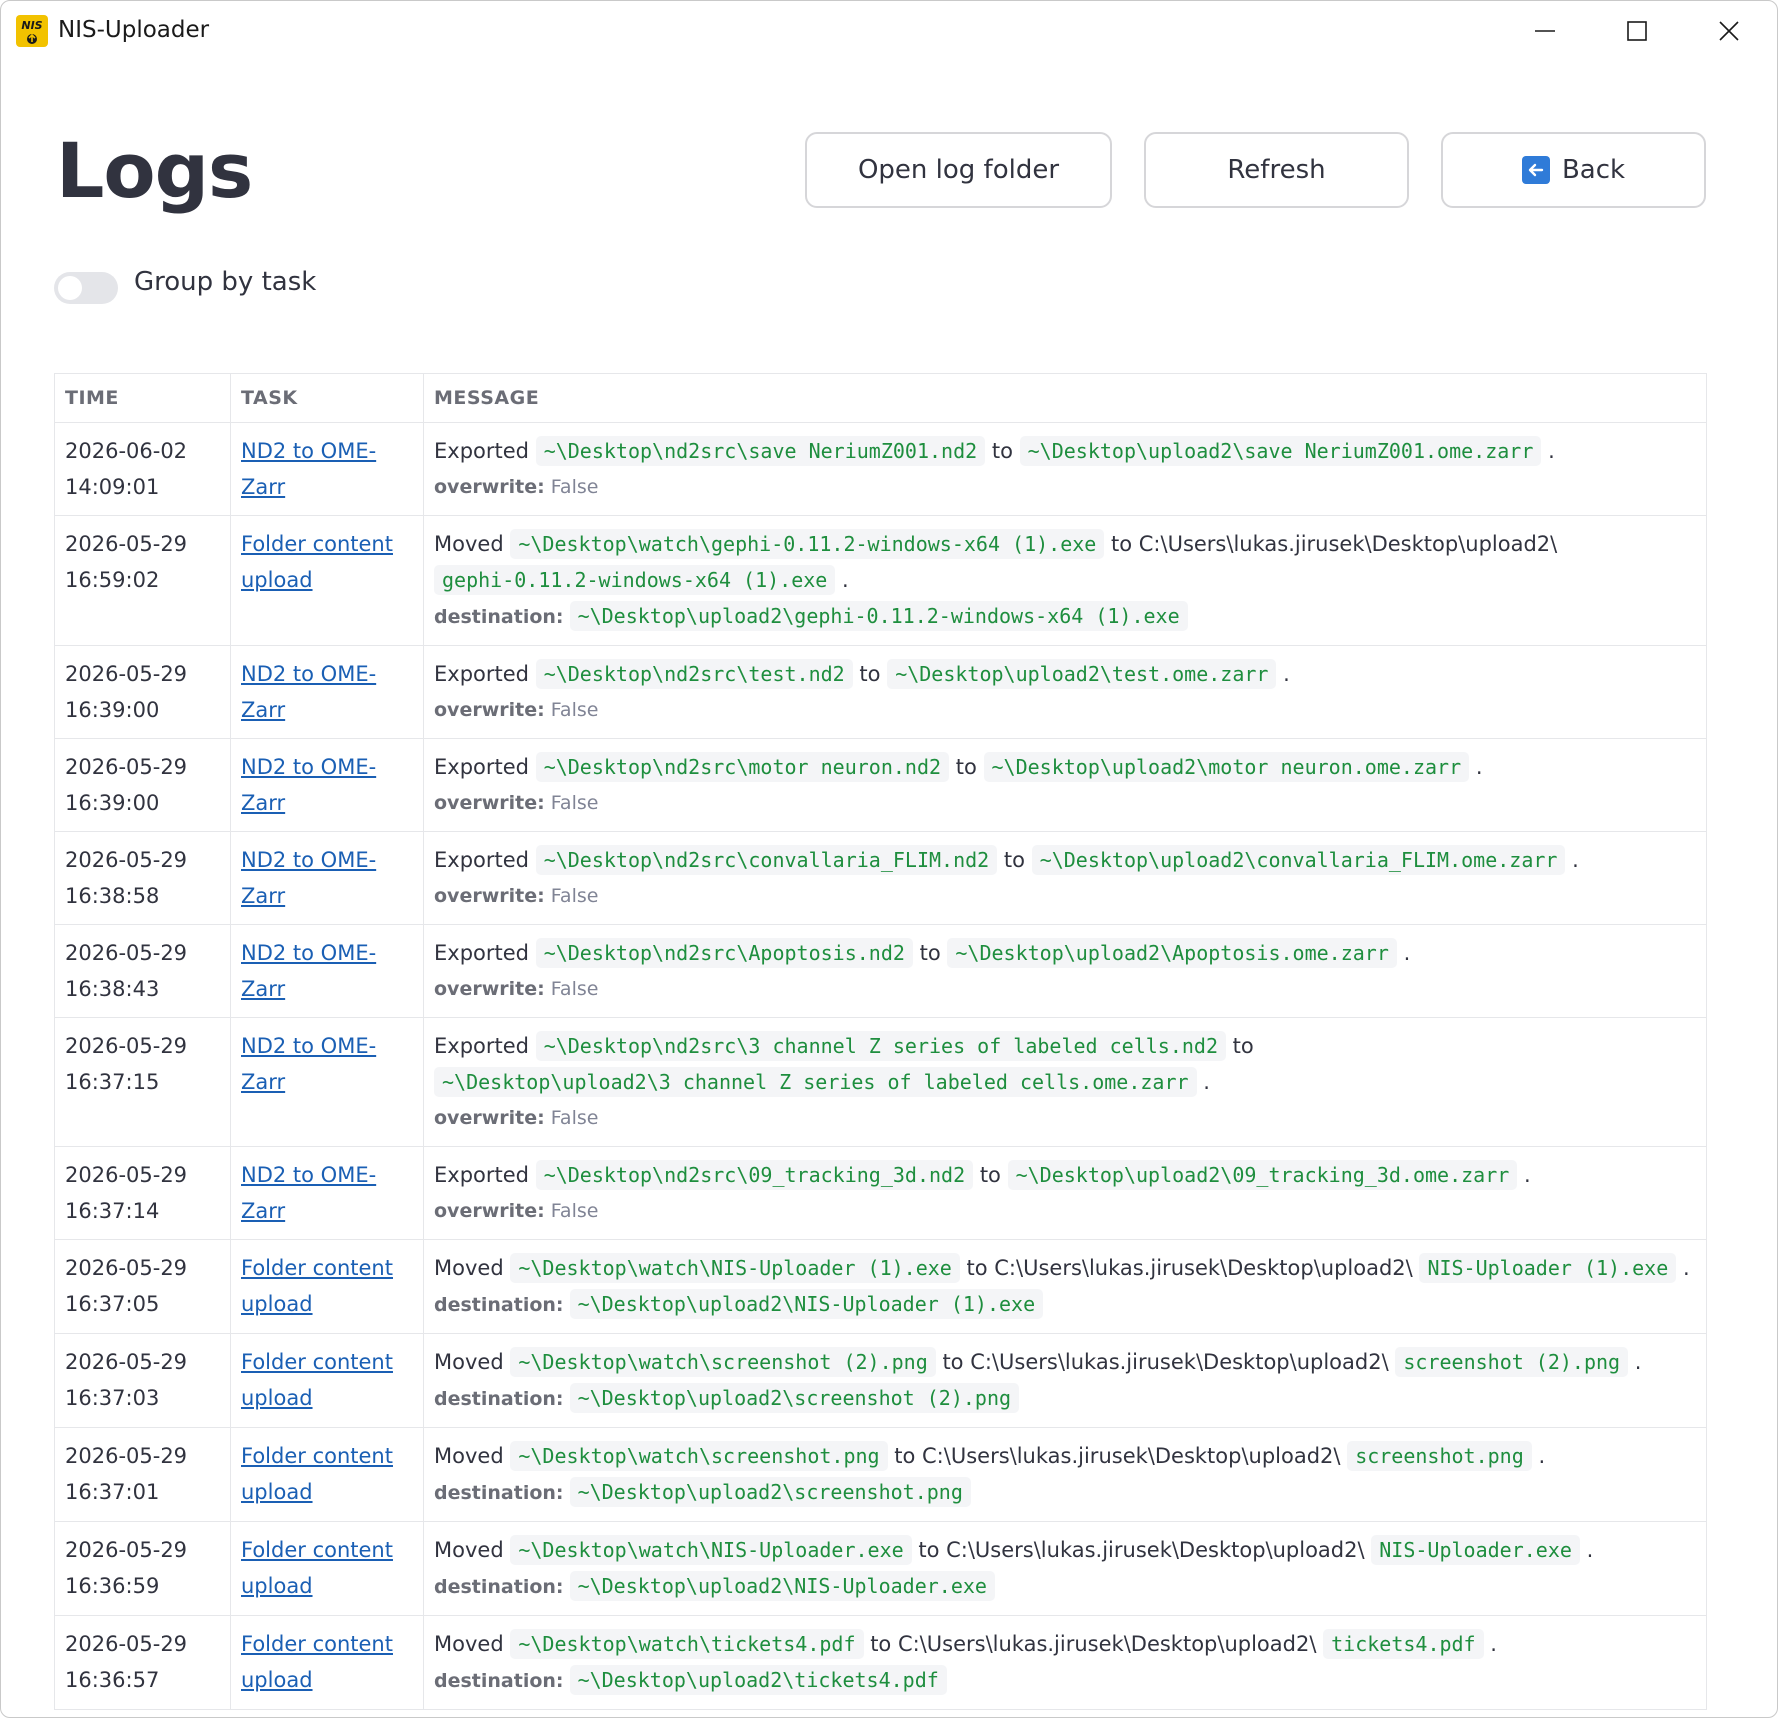 The width and height of the screenshot is (1778, 1718). Describe the element at coordinates (112, 1586) in the screenshot. I see `log-time: 16:36:59` at that location.